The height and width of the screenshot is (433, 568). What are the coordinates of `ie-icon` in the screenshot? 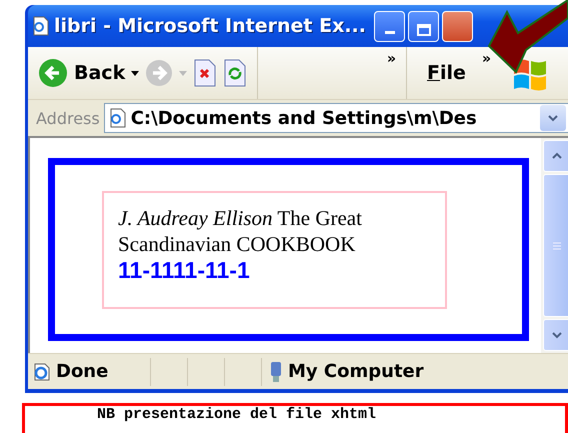 It's located at (42, 372).